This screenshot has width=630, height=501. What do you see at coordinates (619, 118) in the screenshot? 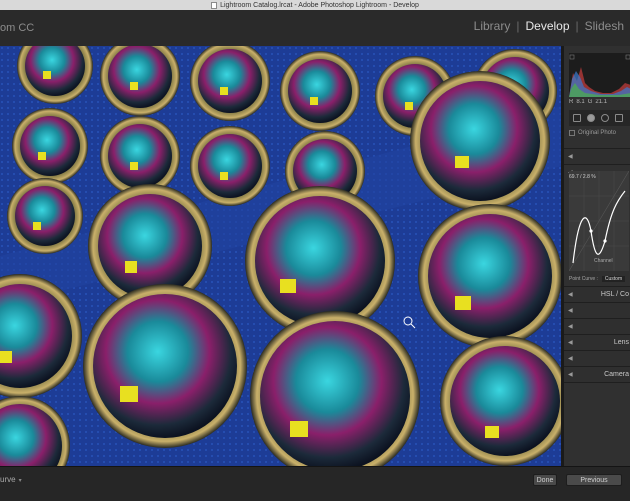
I see `graduated-filter-icon` at bounding box center [619, 118].